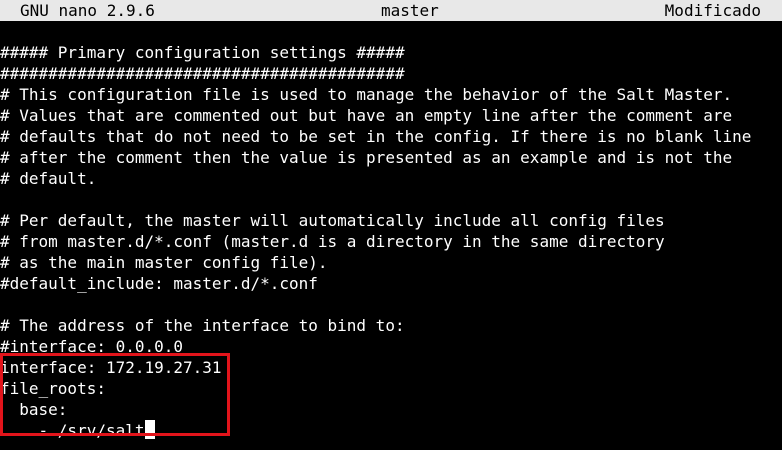  I want to click on editor-line: #default_include: master.d/*.conf, so click(391, 283).